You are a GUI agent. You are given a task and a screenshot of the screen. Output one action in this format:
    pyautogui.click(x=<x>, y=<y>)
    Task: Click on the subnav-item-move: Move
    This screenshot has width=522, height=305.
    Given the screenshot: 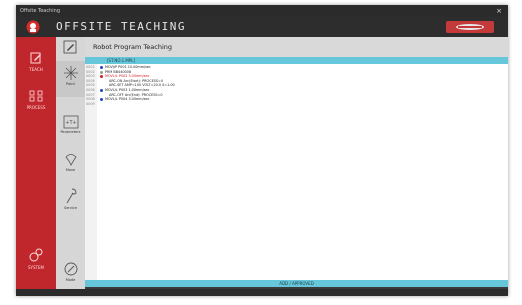 What is the action you would take?
    pyautogui.click(x=70, y=161)
    